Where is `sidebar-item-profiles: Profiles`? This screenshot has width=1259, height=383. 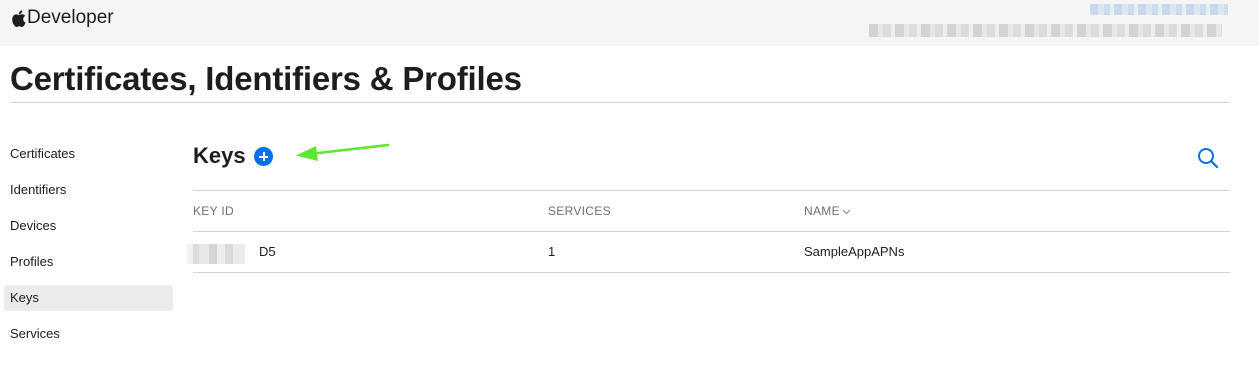
sidebar-item-profiles: Profiles is located at coordinates (88, 262).